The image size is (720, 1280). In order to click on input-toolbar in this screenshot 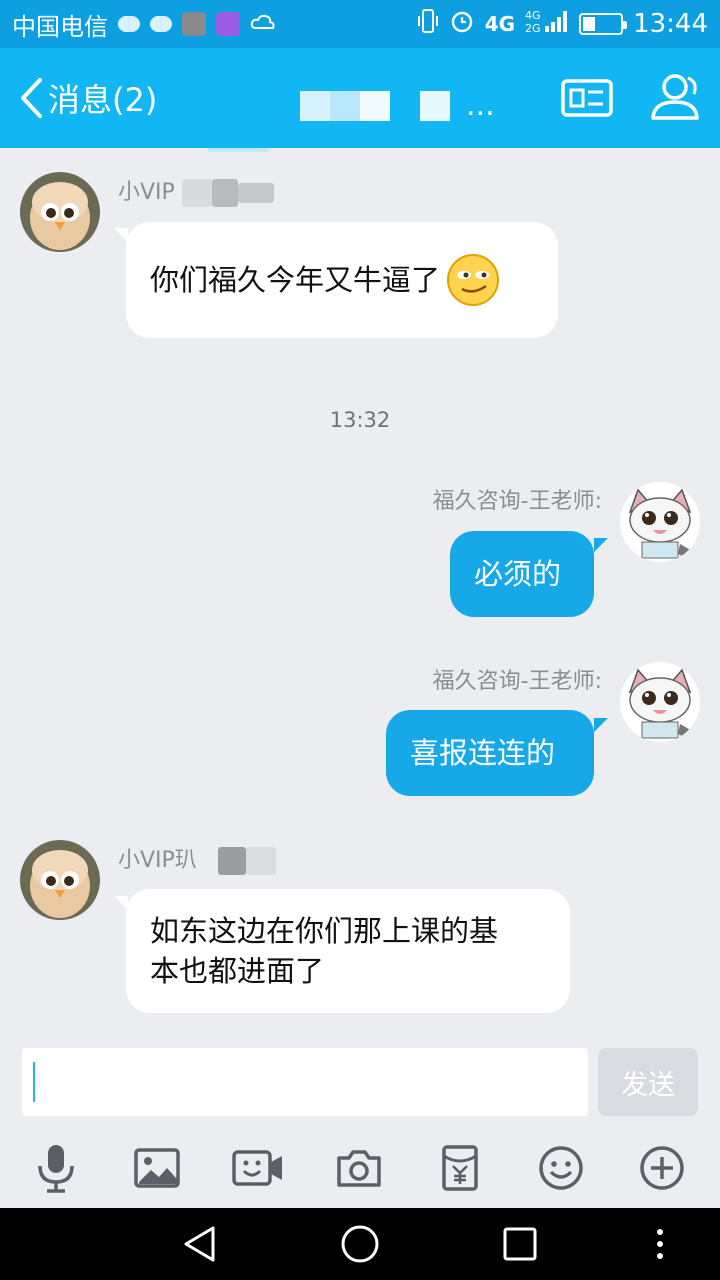, I will do `click(360, 1168)`.